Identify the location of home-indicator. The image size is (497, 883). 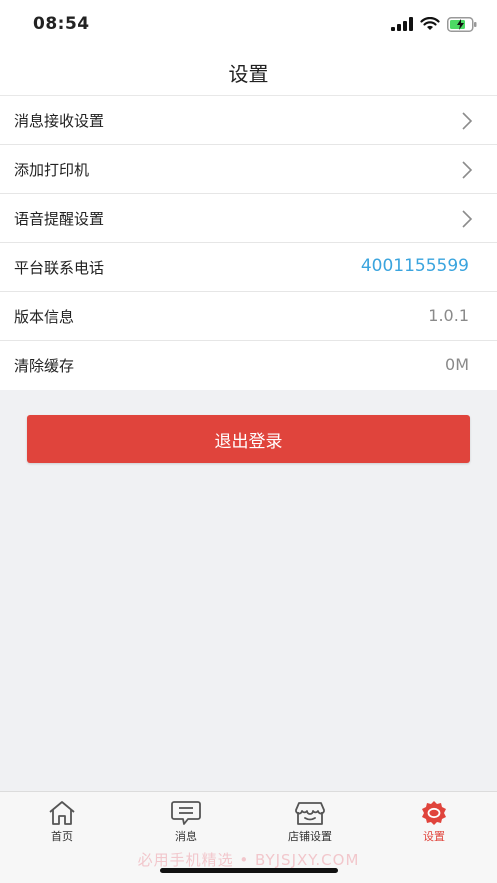
(249, 870).